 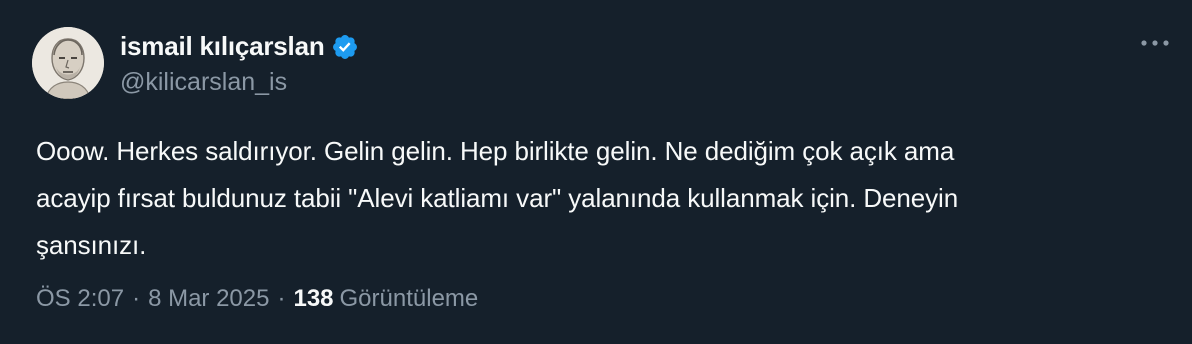 I want to click on tweet-meta: ÖS 2:07 · 8 Mar 2025 · 138 Görüntüleme, so click(x=257, y=299).